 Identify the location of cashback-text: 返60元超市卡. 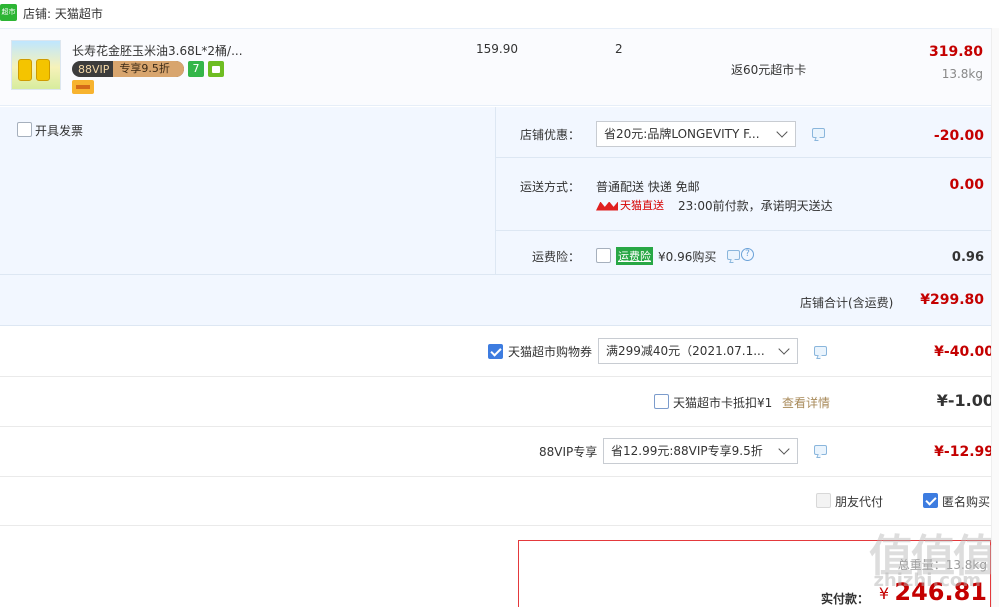
(769, 70).